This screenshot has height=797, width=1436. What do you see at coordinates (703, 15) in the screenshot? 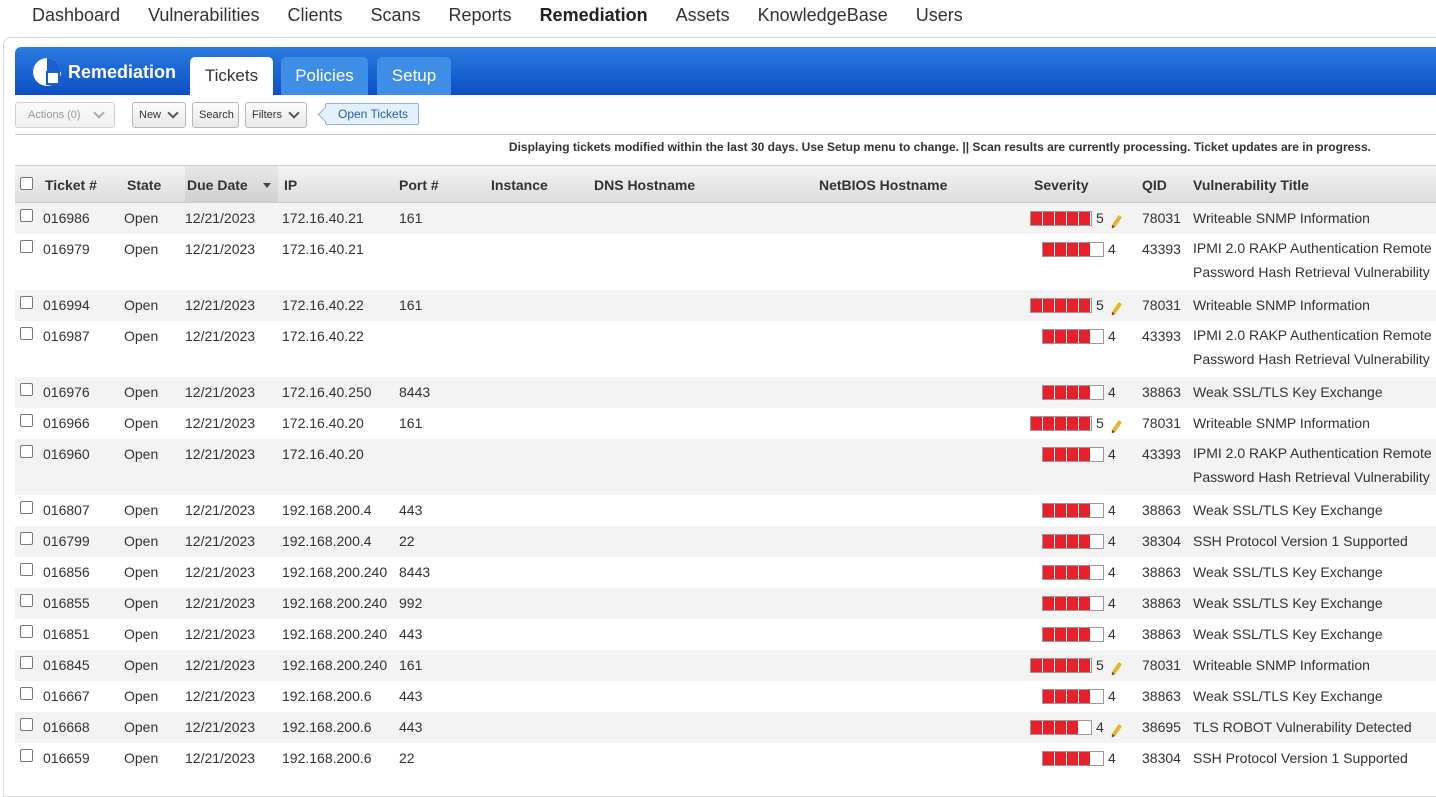
I see `nav-assets: Assets` at bounding box center [703, 15].